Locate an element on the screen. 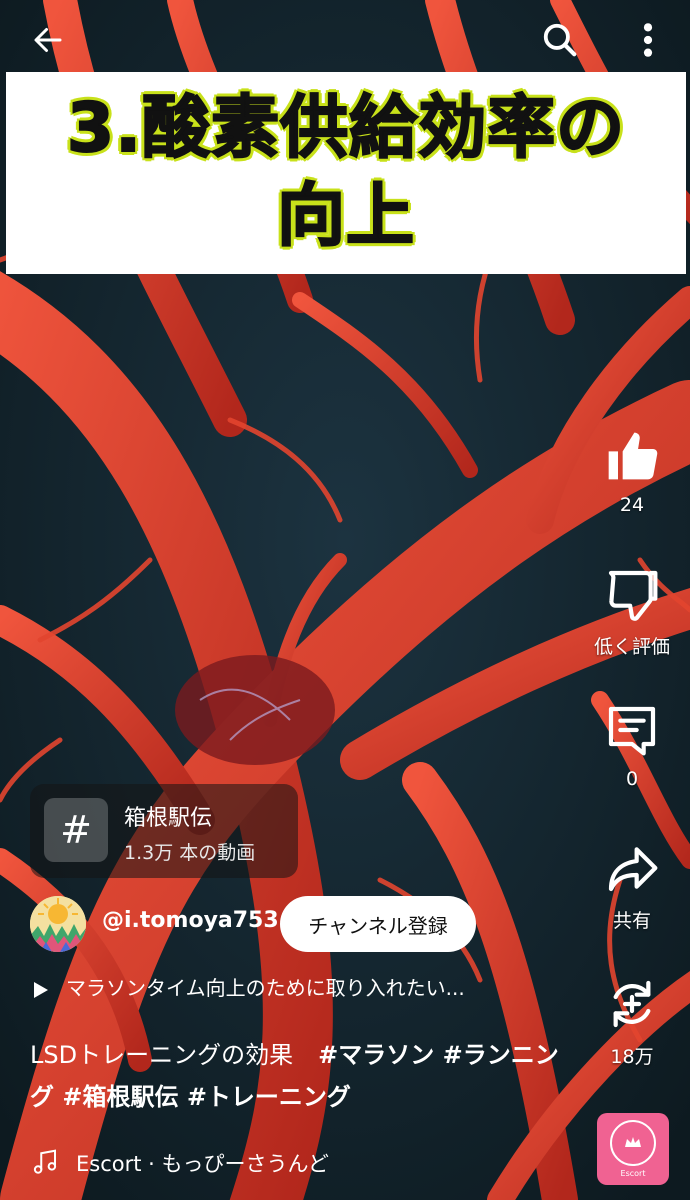 The width and height of the screenshot is (690, 1200). share-label: 共有 is located at coordinates (631, 921).